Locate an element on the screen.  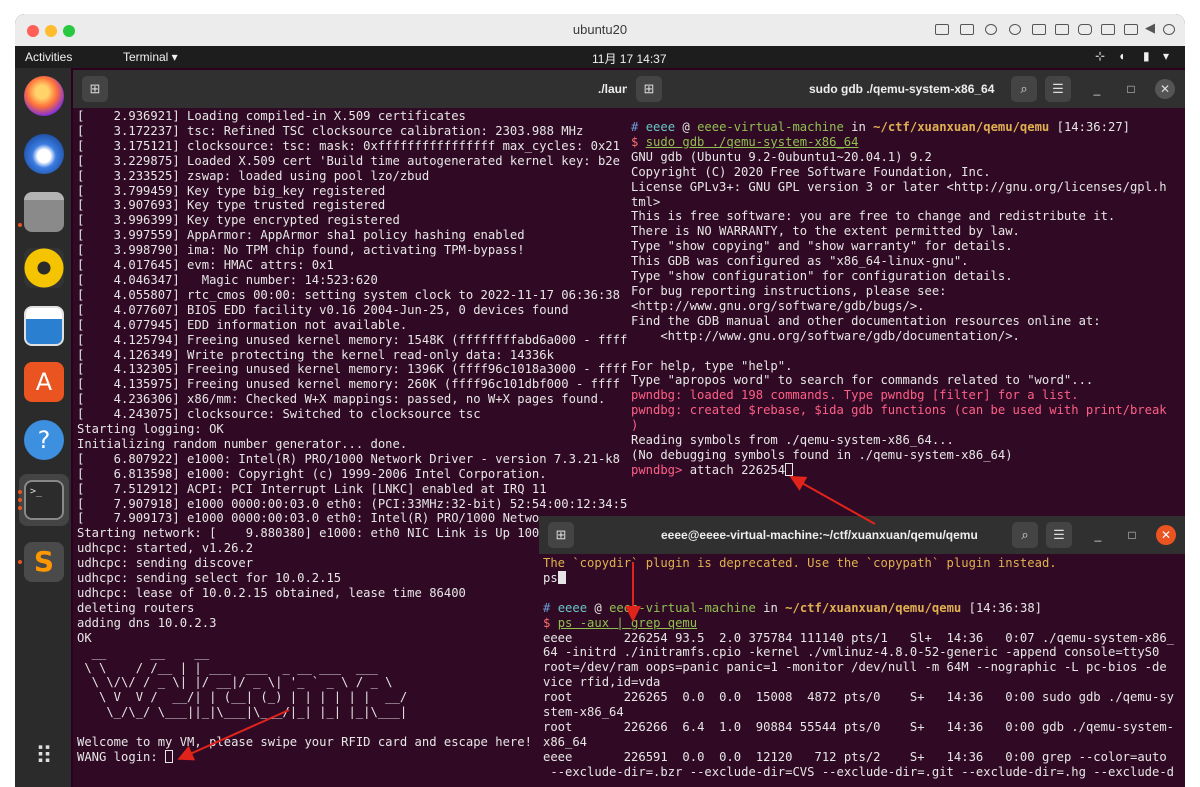
arrow-to-attach is located at coordinates (832, 500).